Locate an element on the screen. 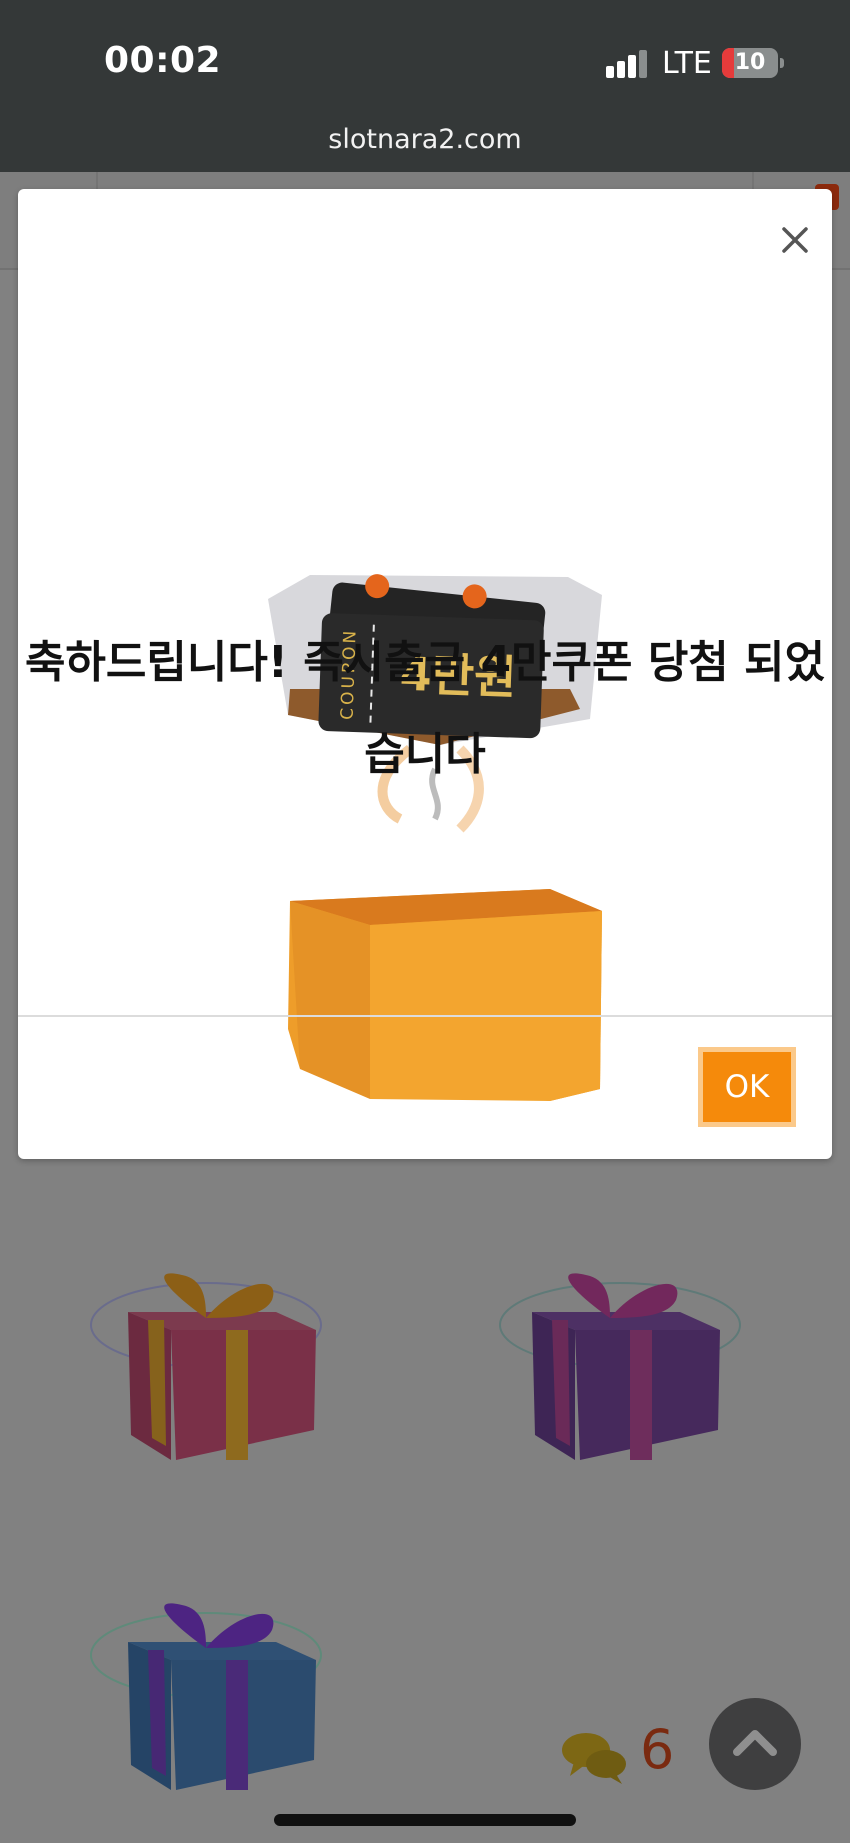 This screenshot has width=850, height=1843. browser-url: slotnara2.com is located at coordinates (425, 139).